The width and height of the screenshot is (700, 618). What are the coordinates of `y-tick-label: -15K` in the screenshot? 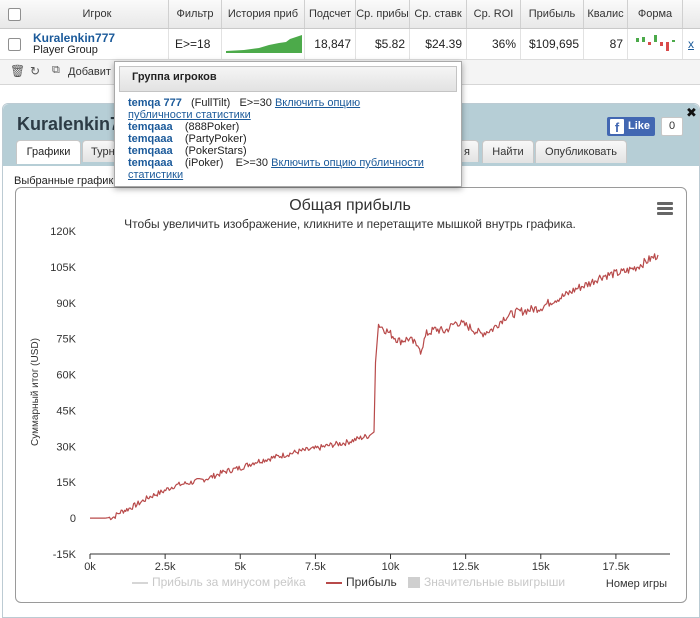 It's located at (65, 555).